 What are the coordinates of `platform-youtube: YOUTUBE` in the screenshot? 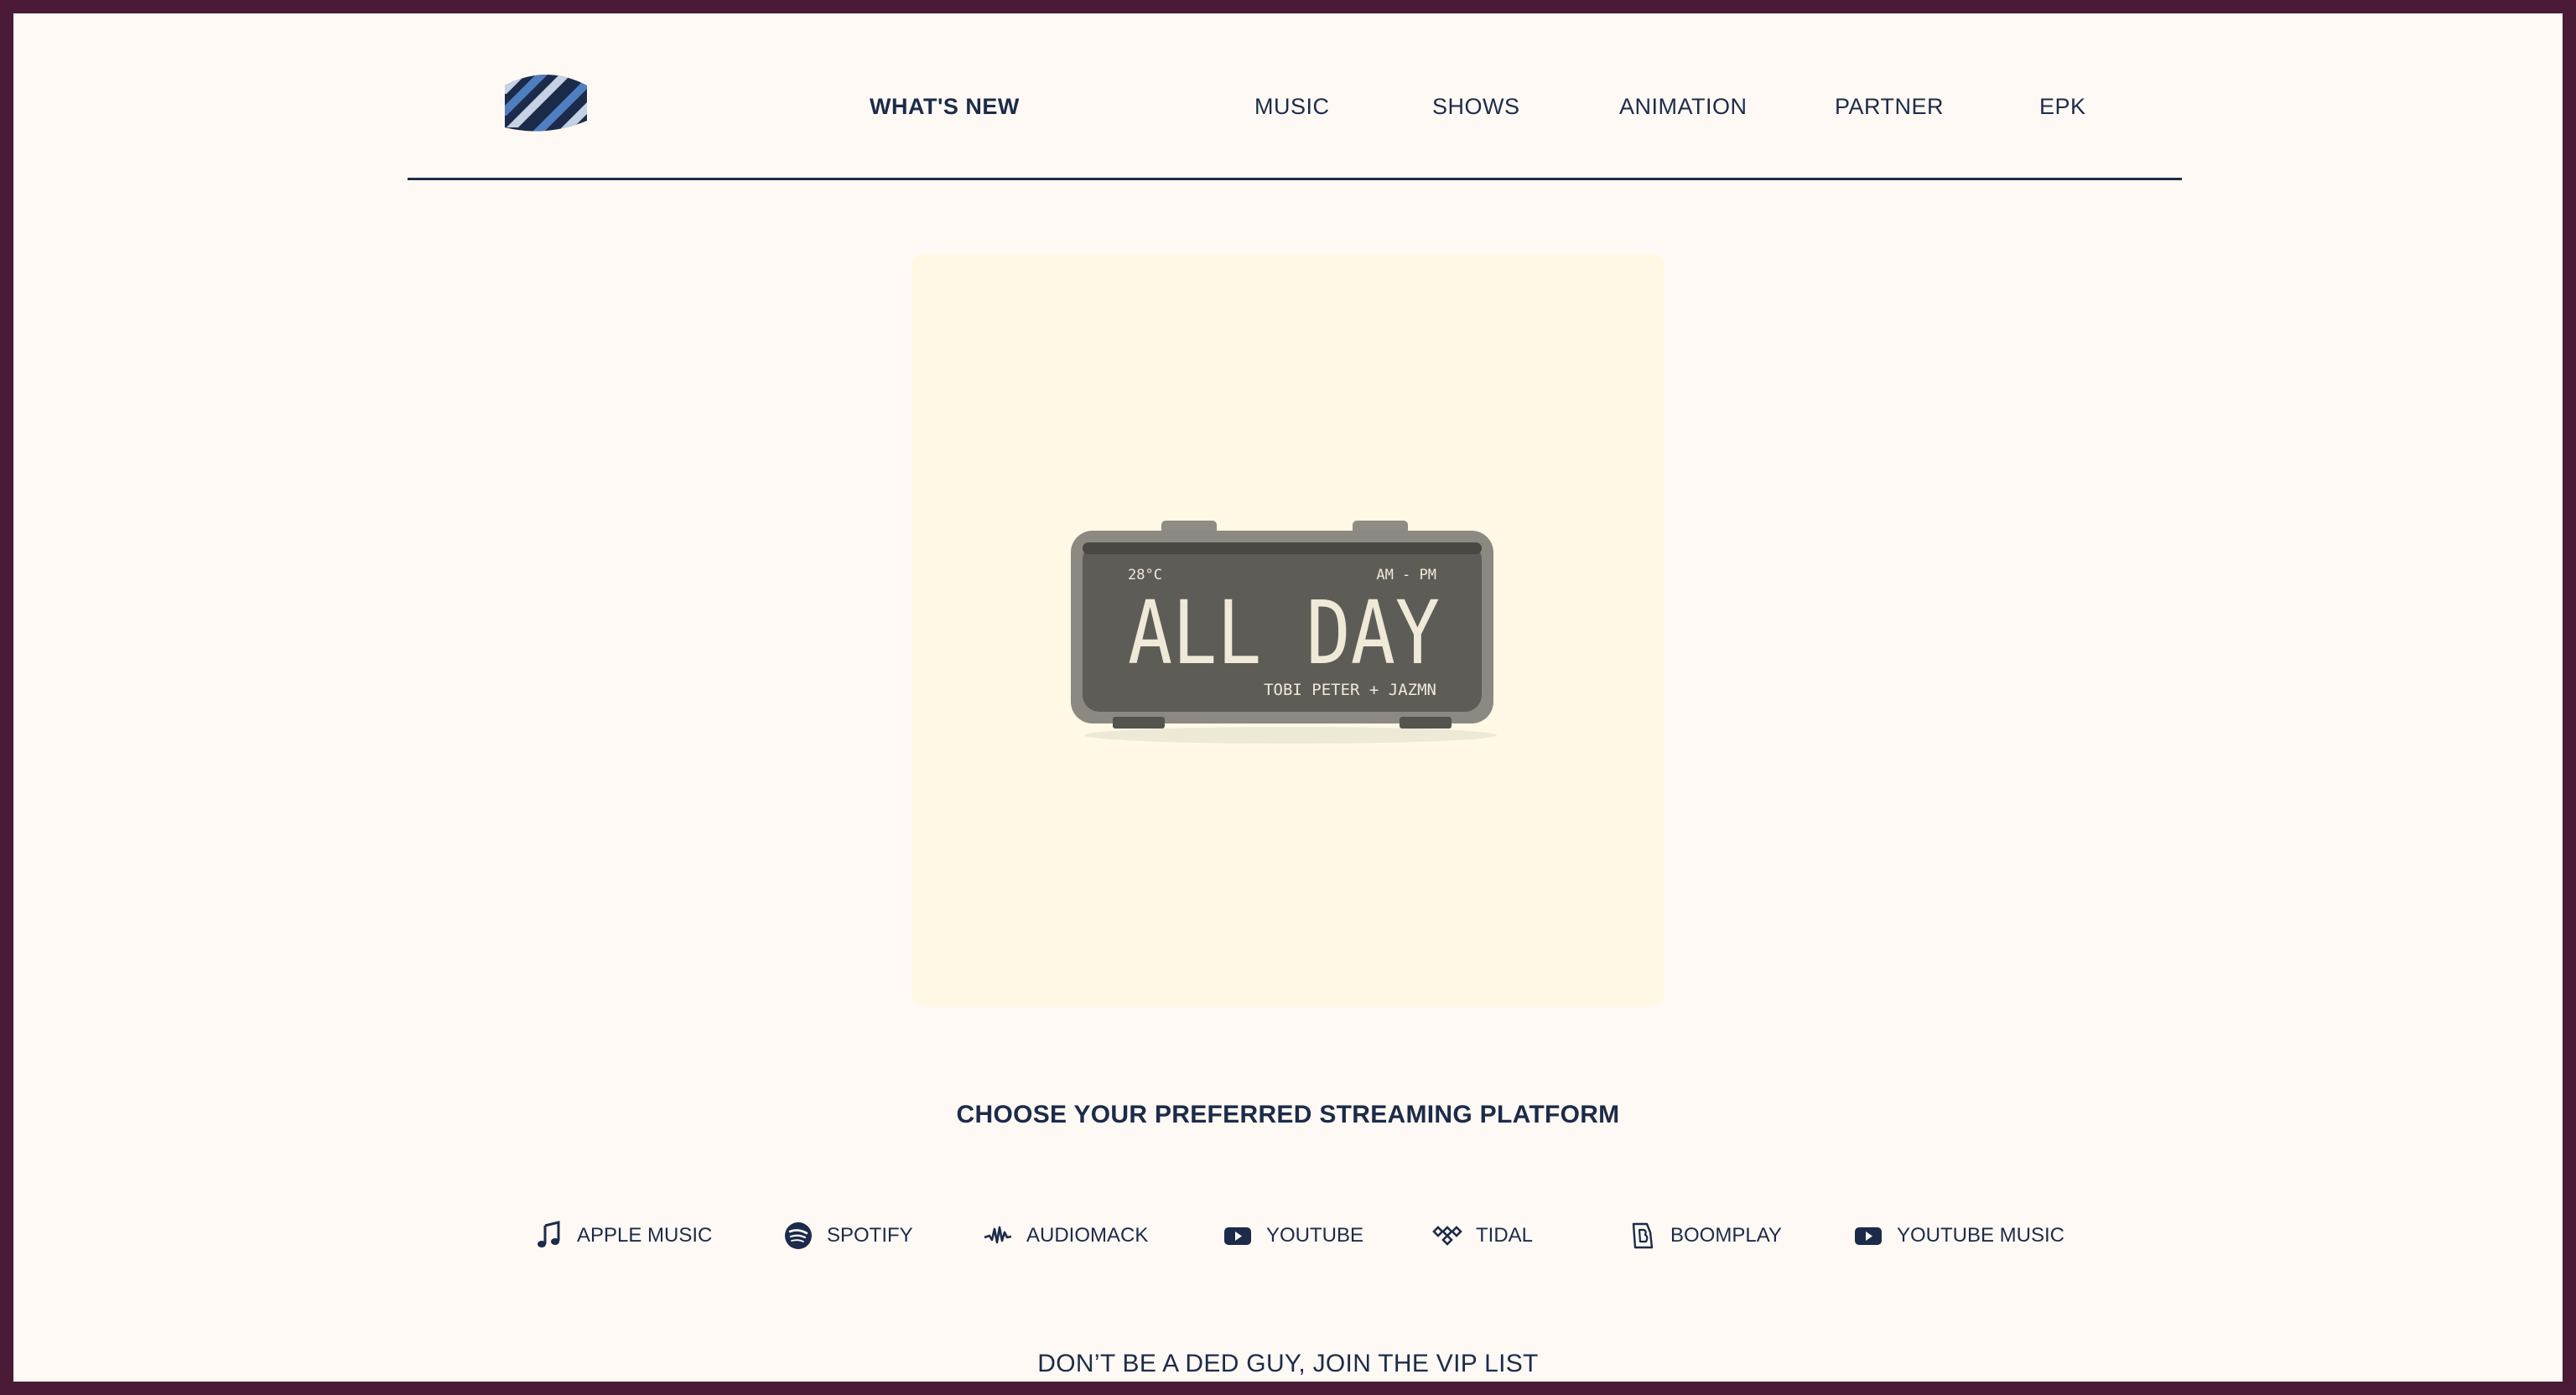 It's located at (1293, 1236).